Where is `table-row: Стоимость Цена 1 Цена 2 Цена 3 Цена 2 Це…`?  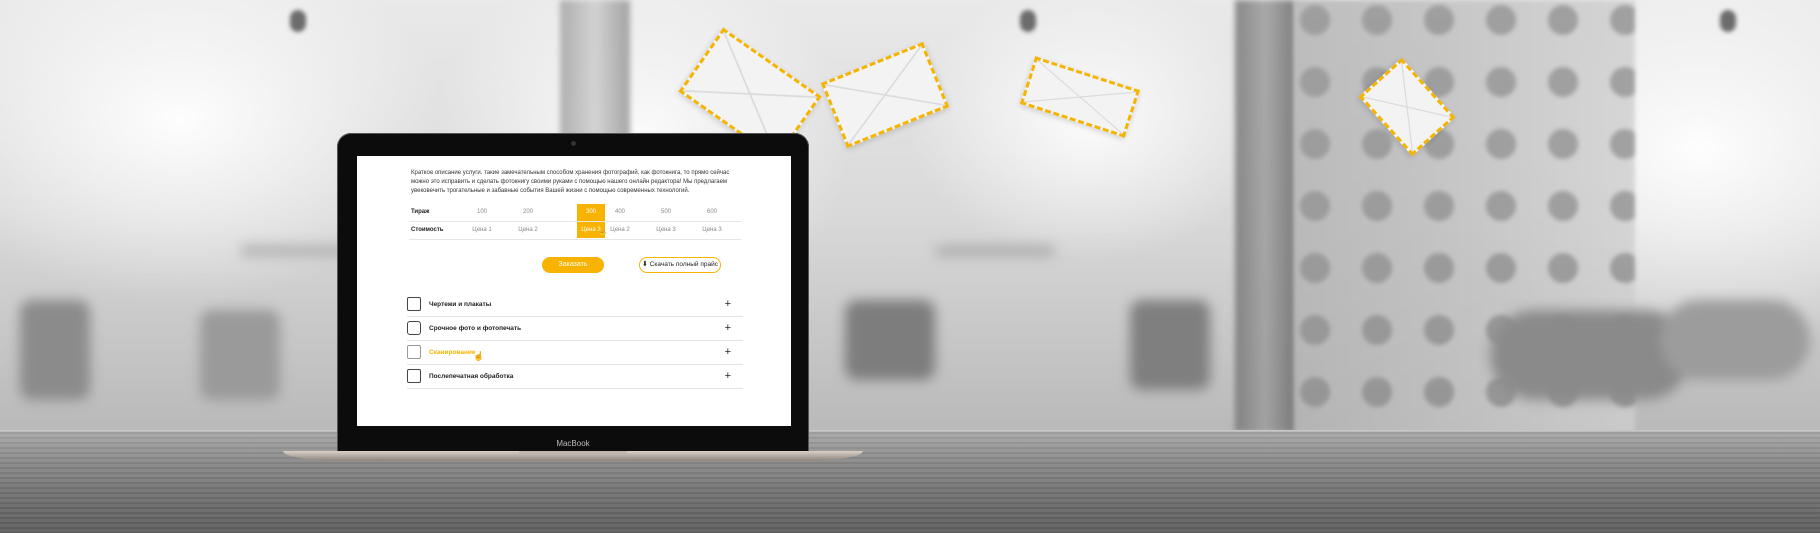
table-row: Стоимость Цена 1 Цена 2 Цена 3 Цена 2 Це… is located at coordinates (575, 231).